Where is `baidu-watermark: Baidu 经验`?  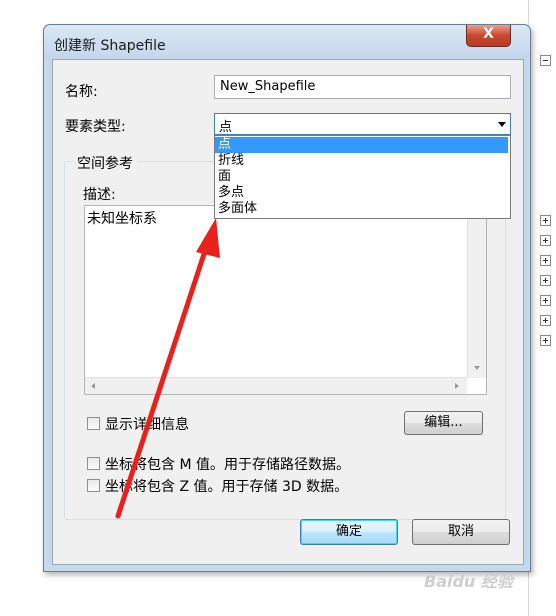 baidu-watermark: Baidu 经验 is located at coordinates (468, 581).